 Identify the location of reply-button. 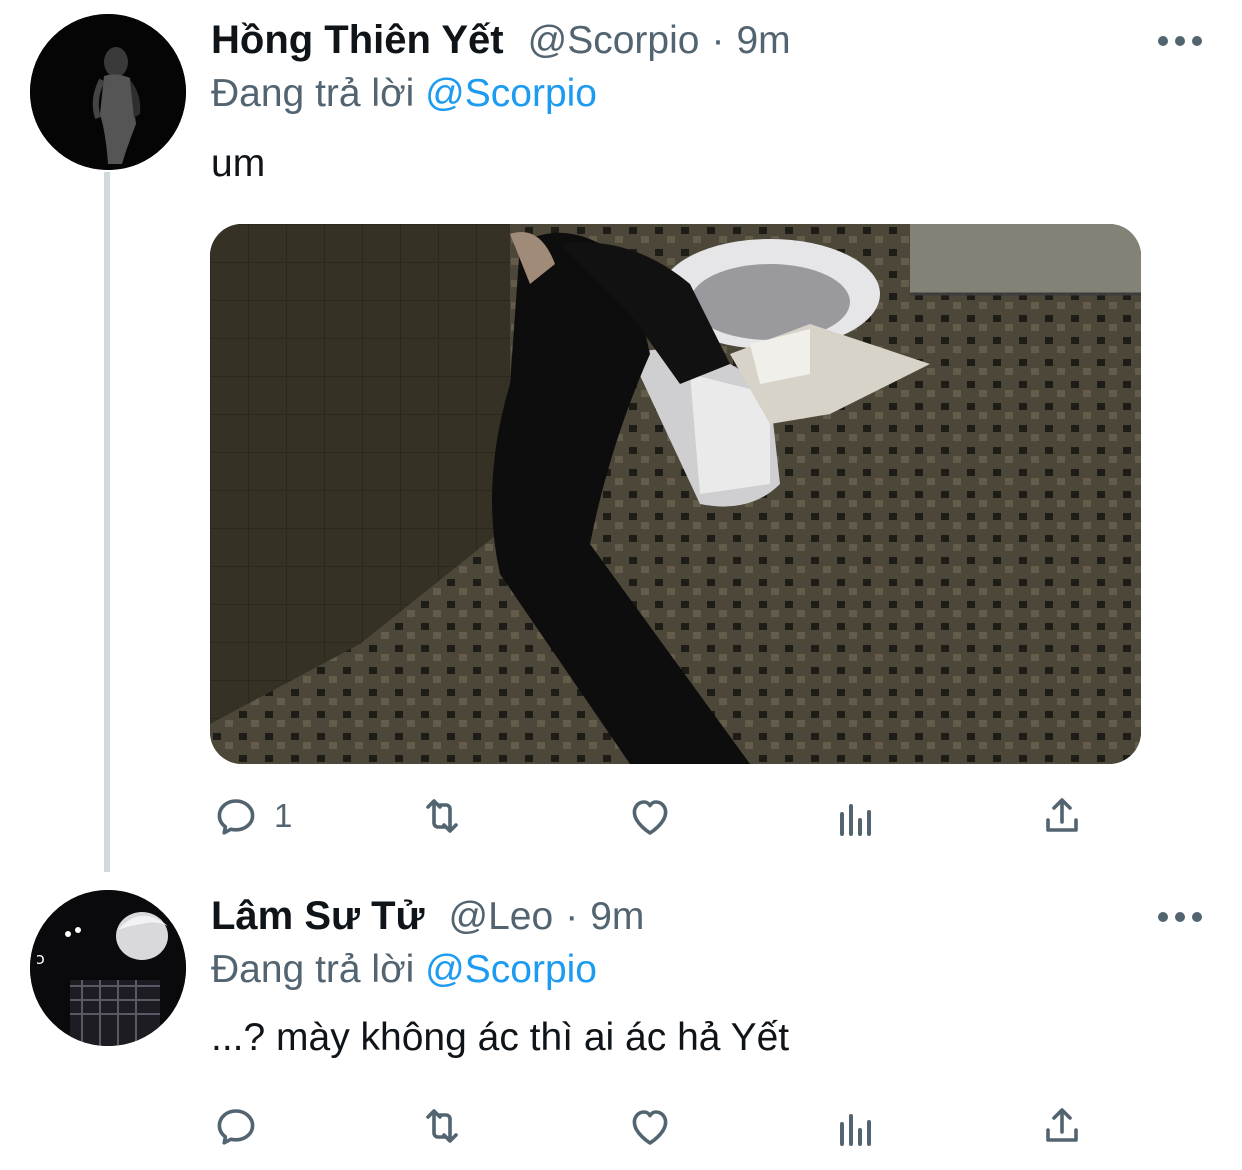
(243, 1126).